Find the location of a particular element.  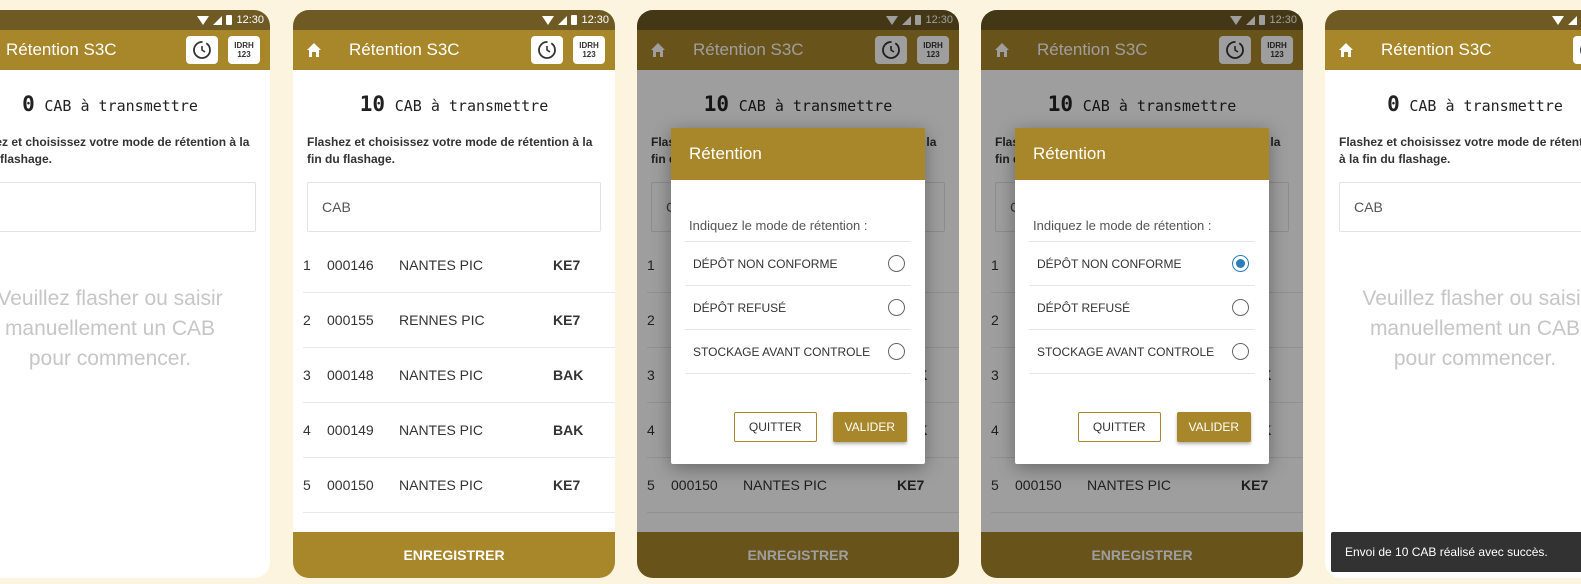

row-code: 000149 is located at coordinates (350, 430).